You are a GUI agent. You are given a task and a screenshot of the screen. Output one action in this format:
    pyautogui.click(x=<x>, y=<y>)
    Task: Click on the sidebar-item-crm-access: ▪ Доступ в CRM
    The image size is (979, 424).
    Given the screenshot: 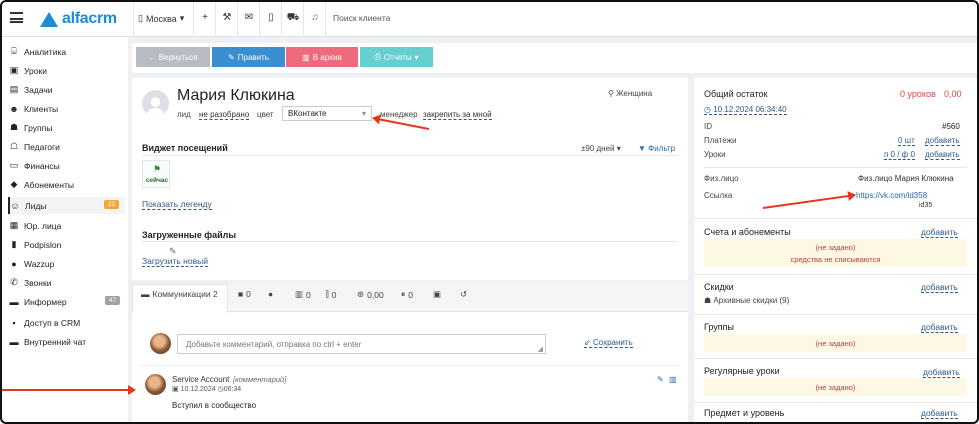 What is the action you would take?
    pyautogui.click(x=67, y=322)
    